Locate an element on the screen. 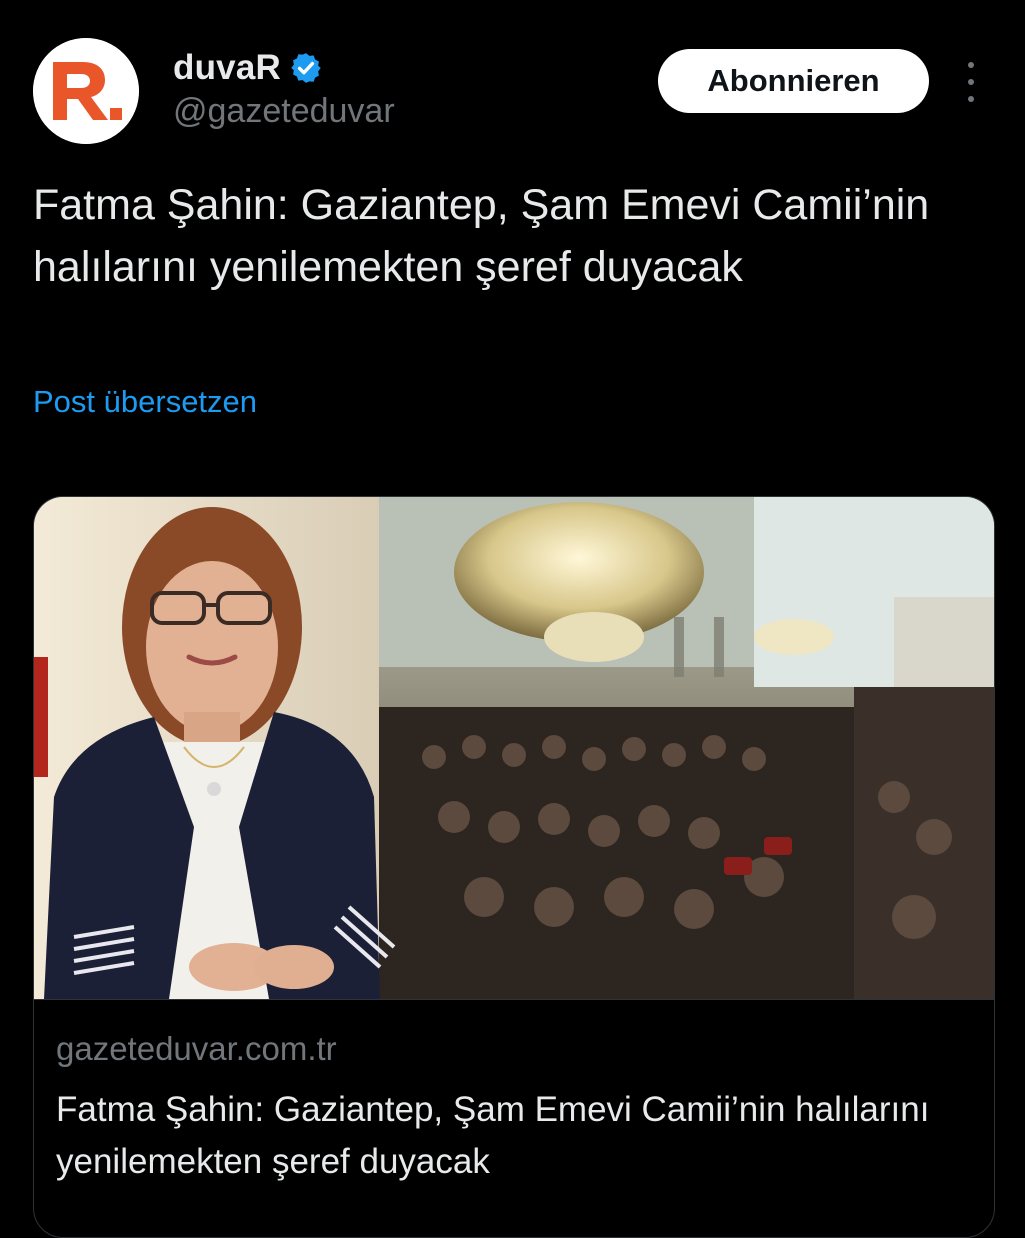  more-options-icon is located at coordinates (971, 82).